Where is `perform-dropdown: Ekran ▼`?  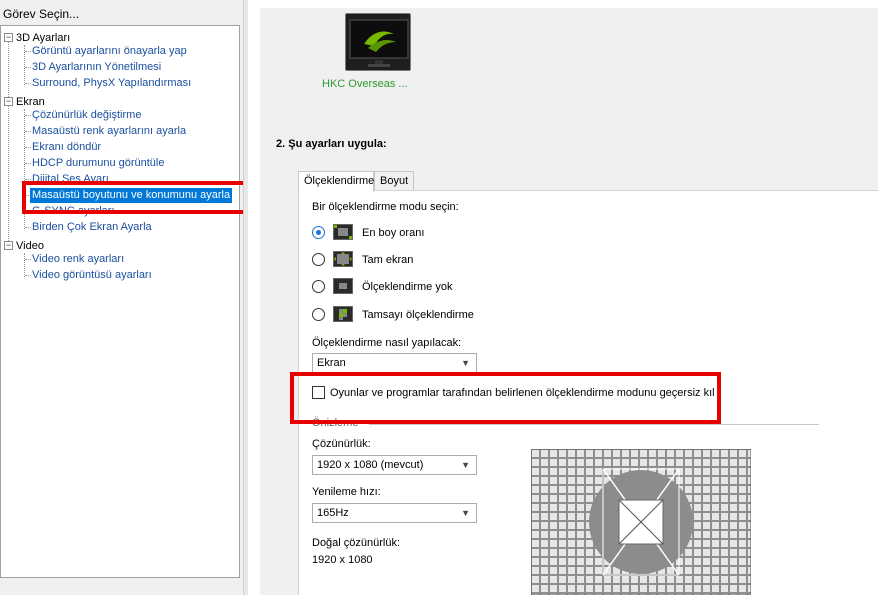
perform-dropdown: Ekran ▼ is located at coordinates (394, 363).